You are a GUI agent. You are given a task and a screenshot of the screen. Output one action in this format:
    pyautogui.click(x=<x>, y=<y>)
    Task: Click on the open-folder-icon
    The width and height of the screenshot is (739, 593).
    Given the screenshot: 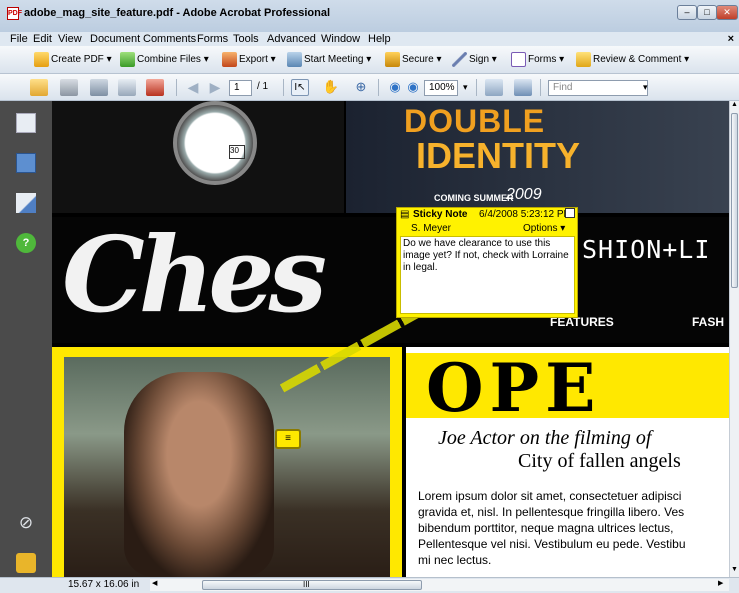 What is the action you would take?
    pyautogui.click(x=39, y=87)
    